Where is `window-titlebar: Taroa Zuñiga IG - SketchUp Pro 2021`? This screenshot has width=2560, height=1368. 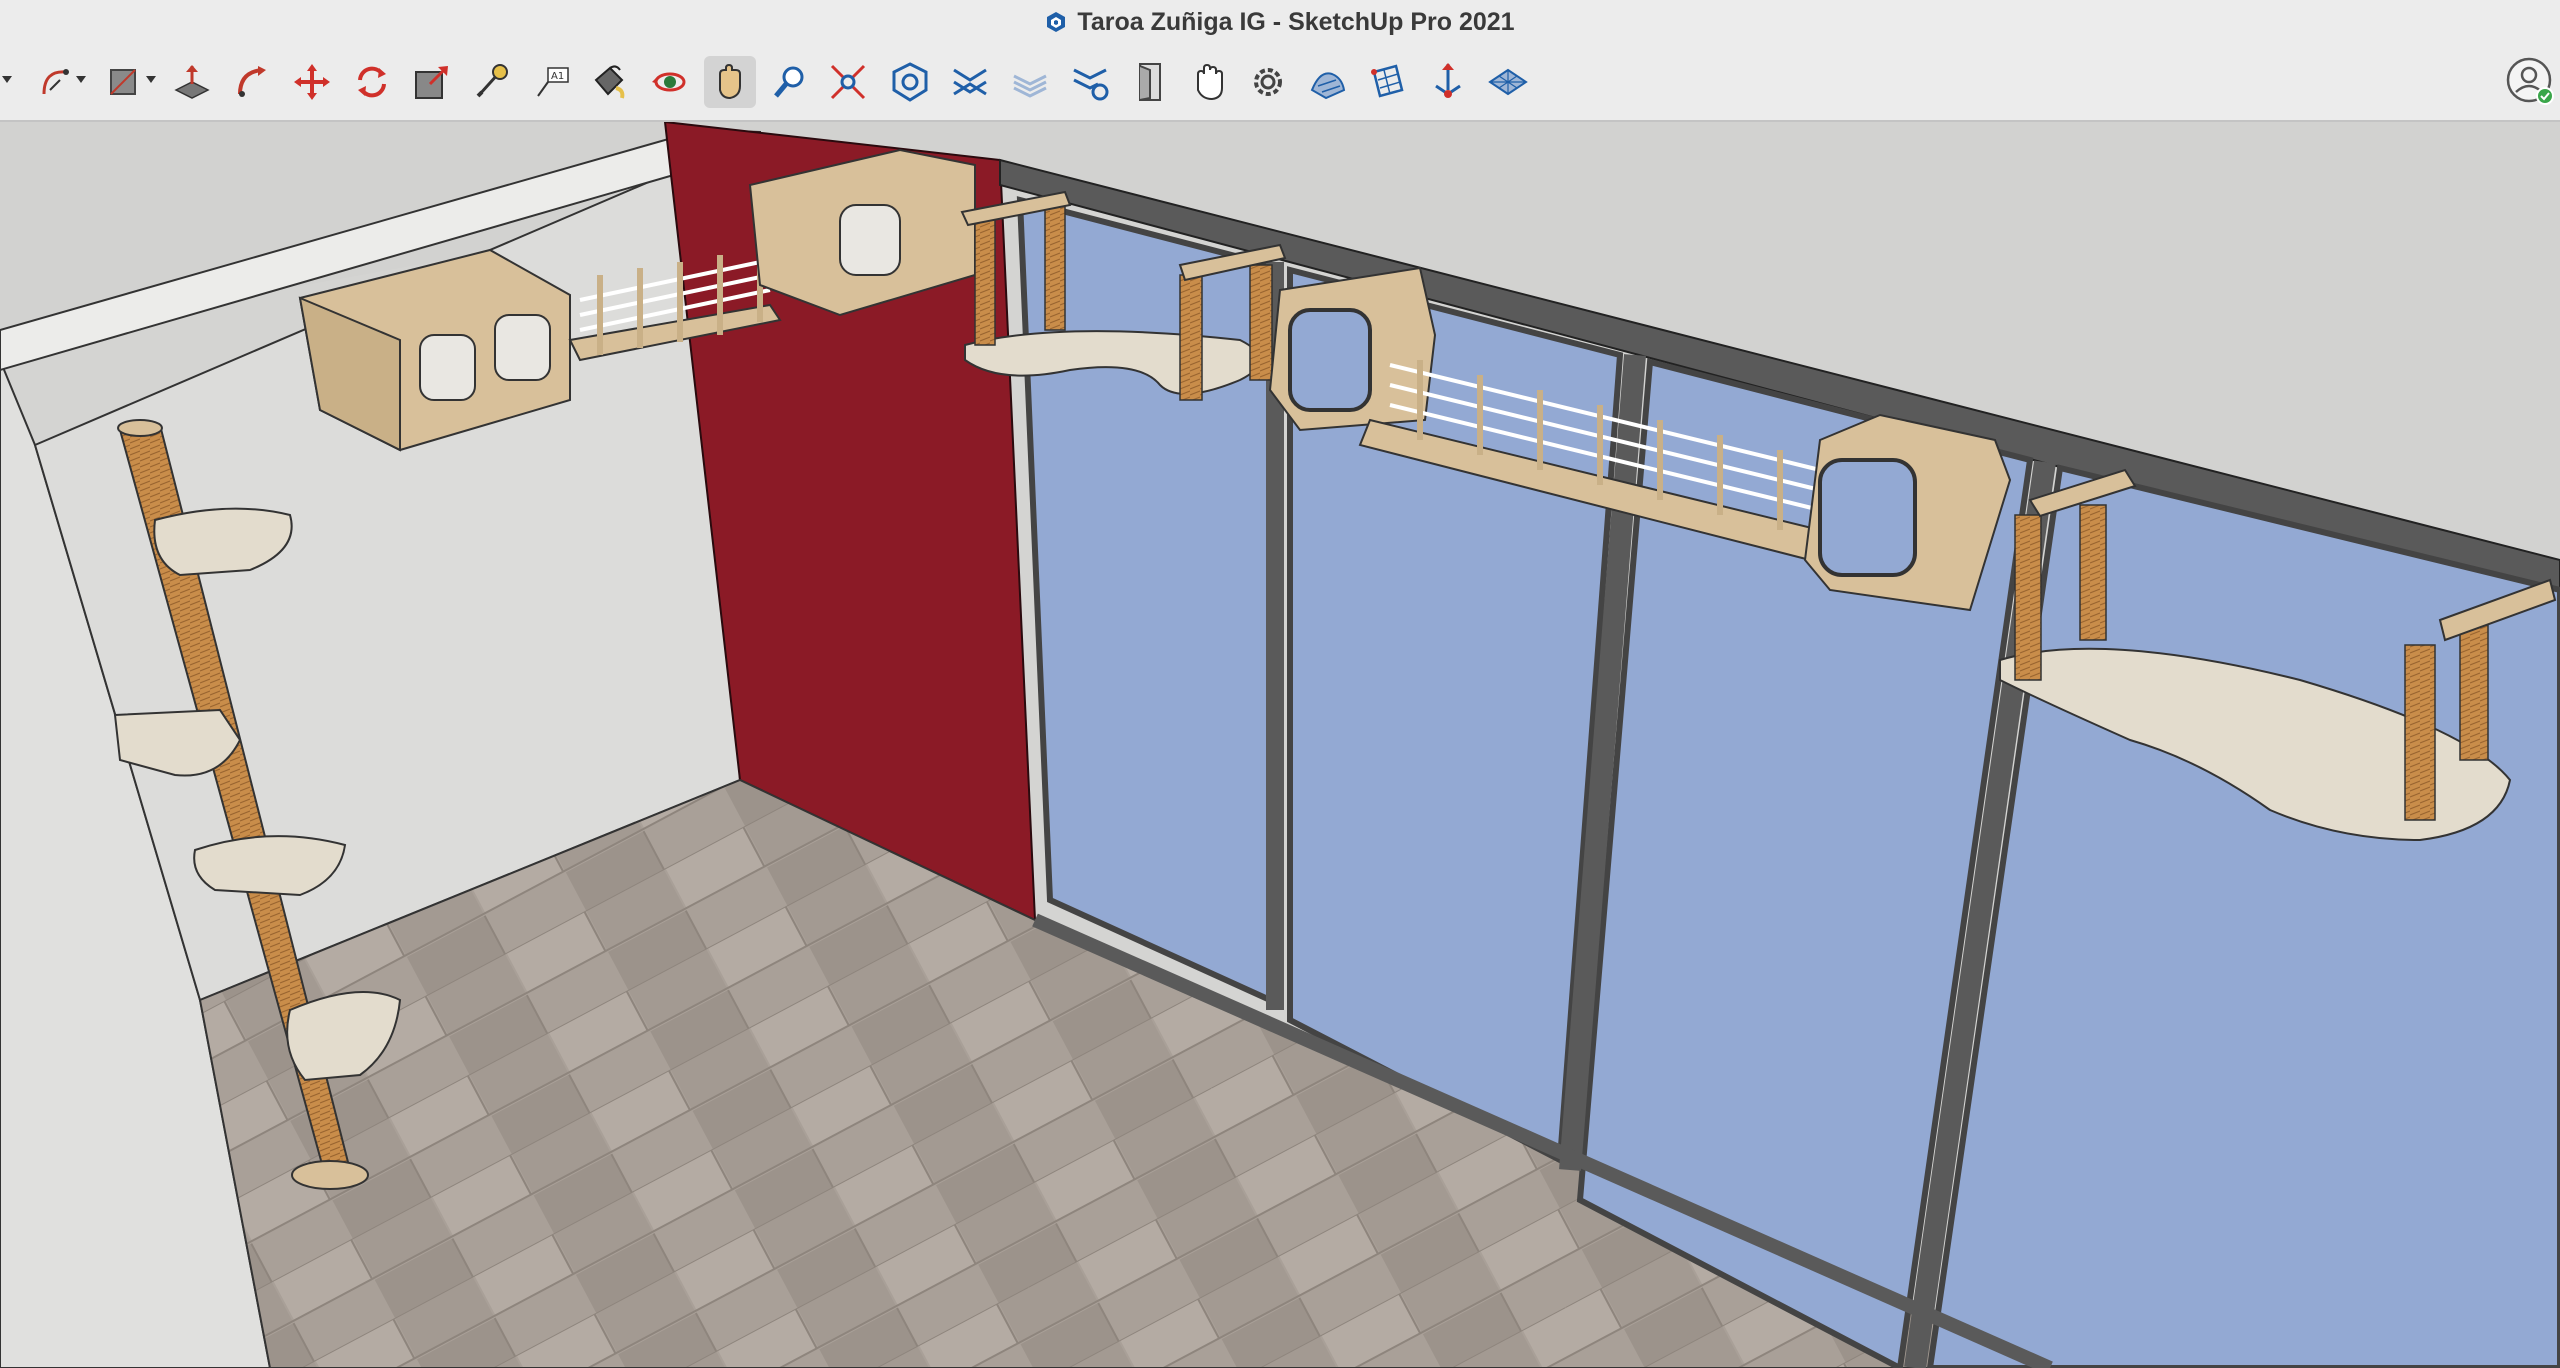
window-titlebar: Taroa Zuñiga IG - SketchUp Pro 2021 is located at coordinates (1280, 22).